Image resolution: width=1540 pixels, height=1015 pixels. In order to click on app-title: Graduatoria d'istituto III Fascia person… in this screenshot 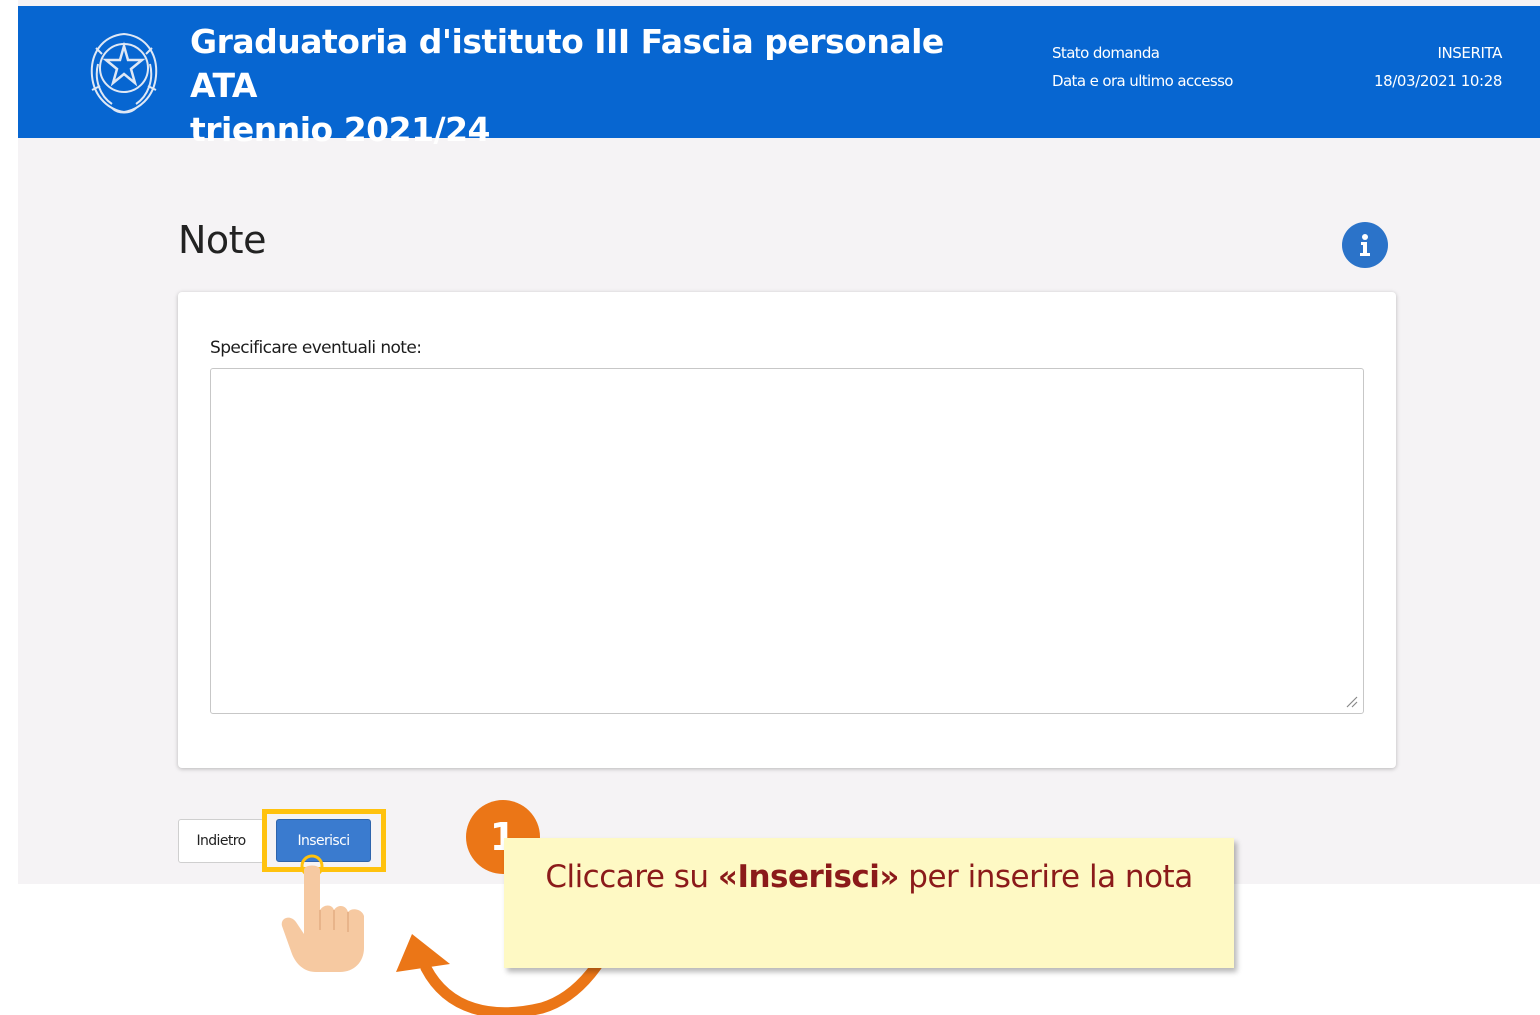, I will do `click(567, 85)`.